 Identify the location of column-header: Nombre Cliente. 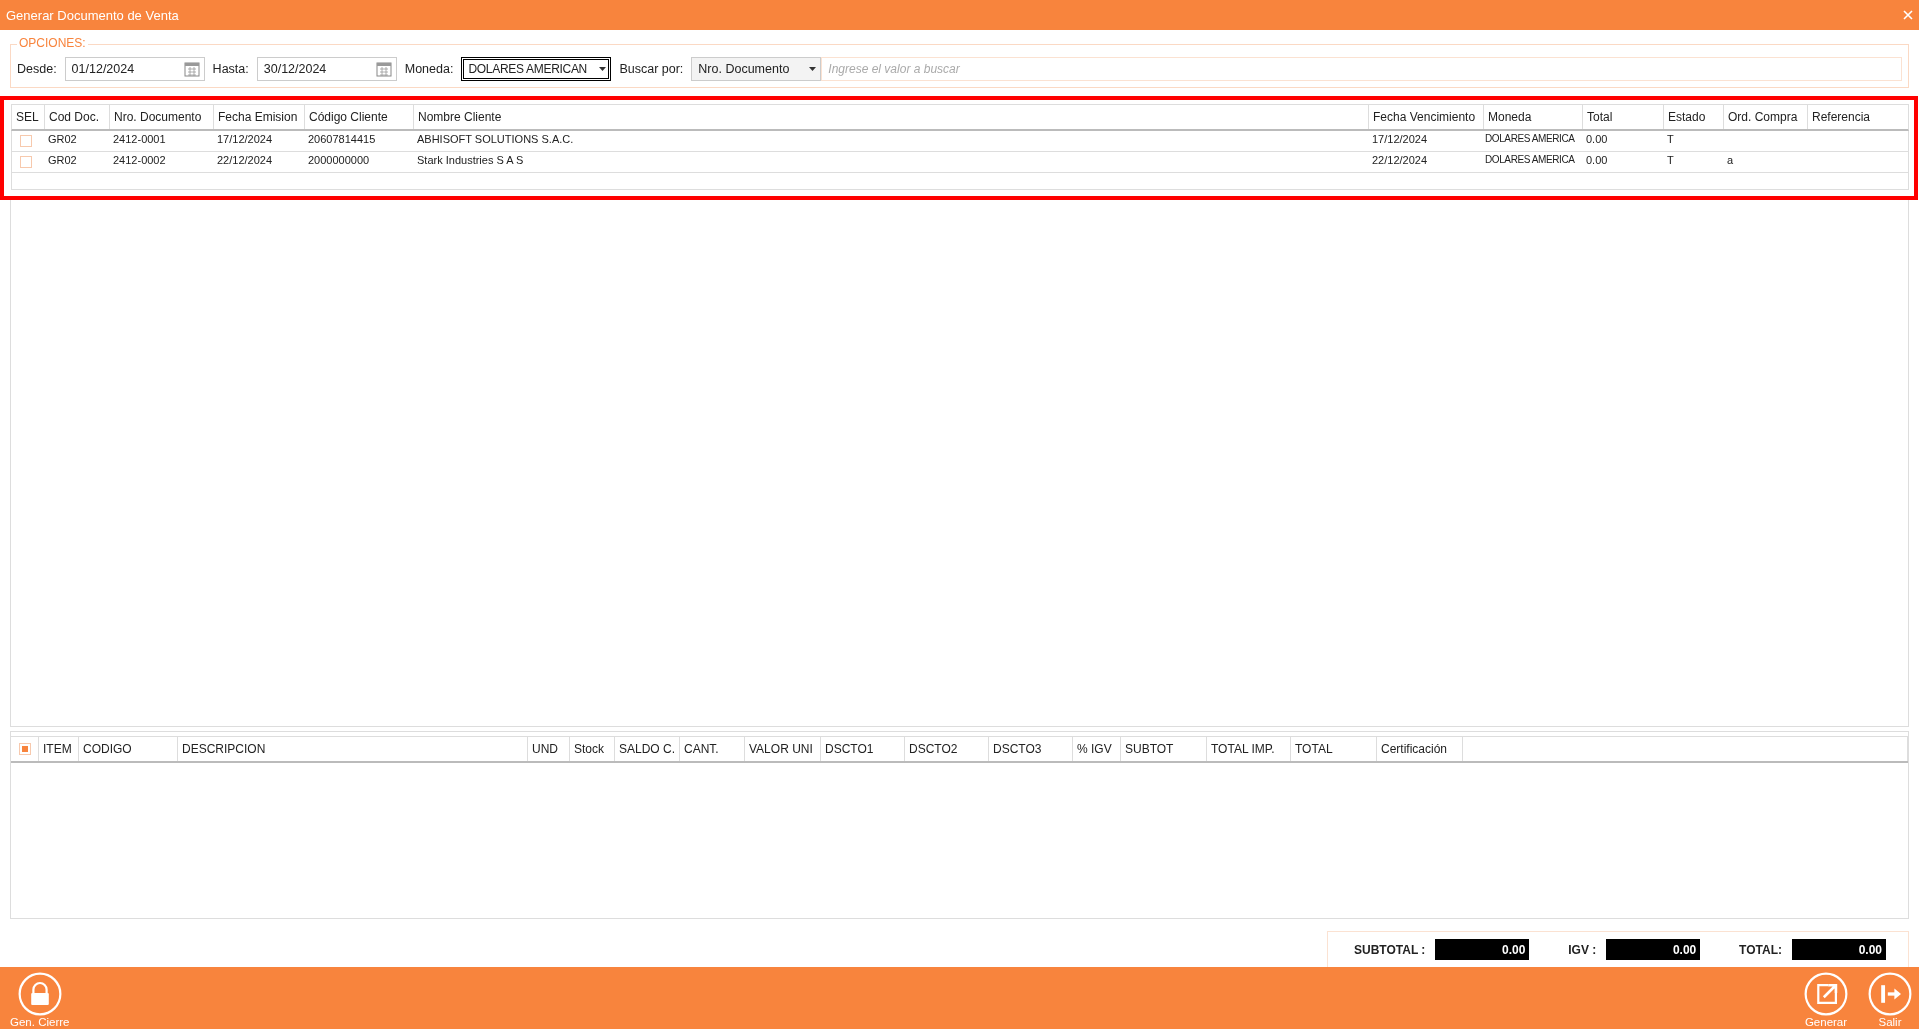
(890, 117).